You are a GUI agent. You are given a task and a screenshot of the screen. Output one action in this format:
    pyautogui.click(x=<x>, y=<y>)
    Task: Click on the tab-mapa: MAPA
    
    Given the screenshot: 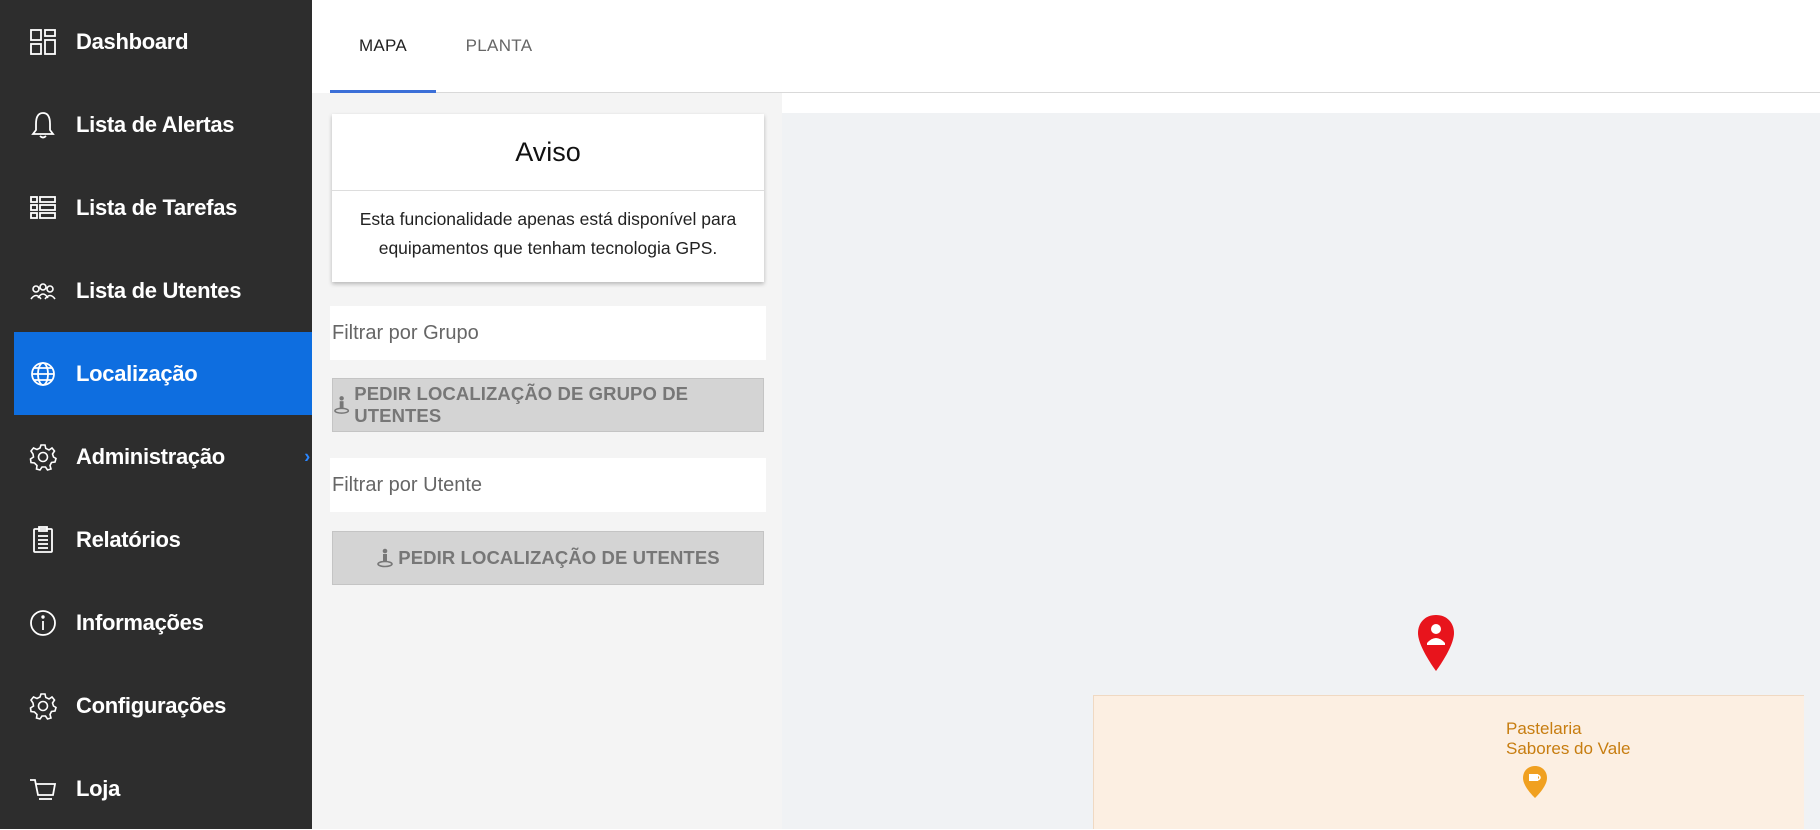 What is the action you would take?
    pyautogui.click(x=383, y=46)
    